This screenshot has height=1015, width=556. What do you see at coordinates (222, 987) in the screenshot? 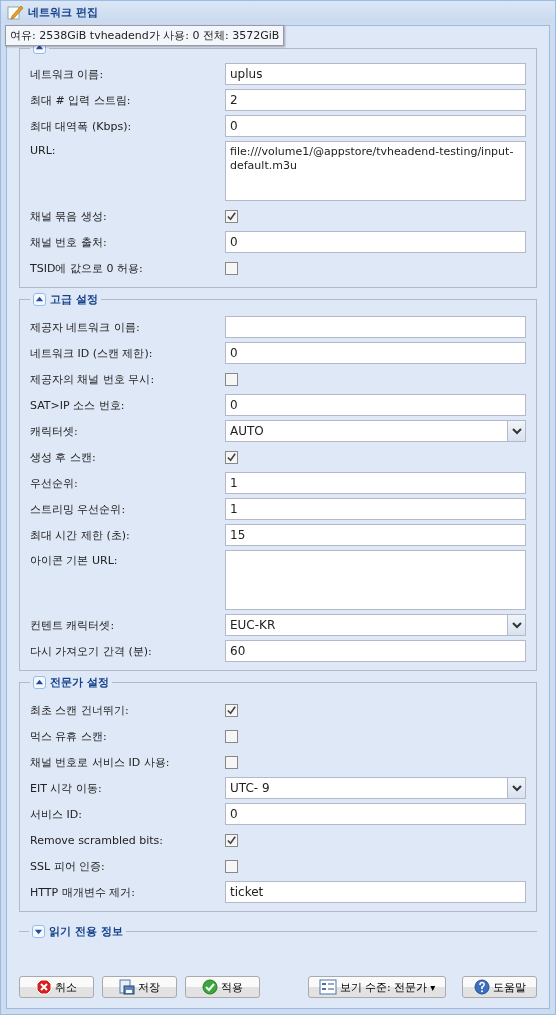
I see `apply-button: 적용` at bounding box center [222, 987].